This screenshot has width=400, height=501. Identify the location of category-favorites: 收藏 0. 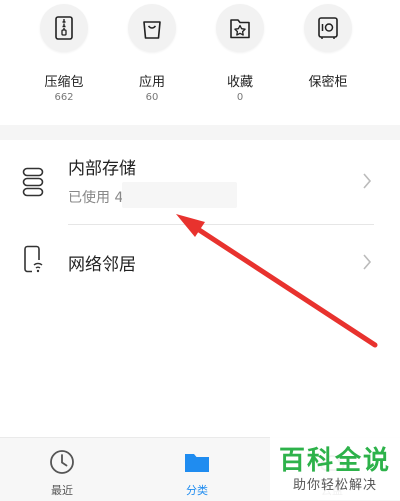
(240, 59).